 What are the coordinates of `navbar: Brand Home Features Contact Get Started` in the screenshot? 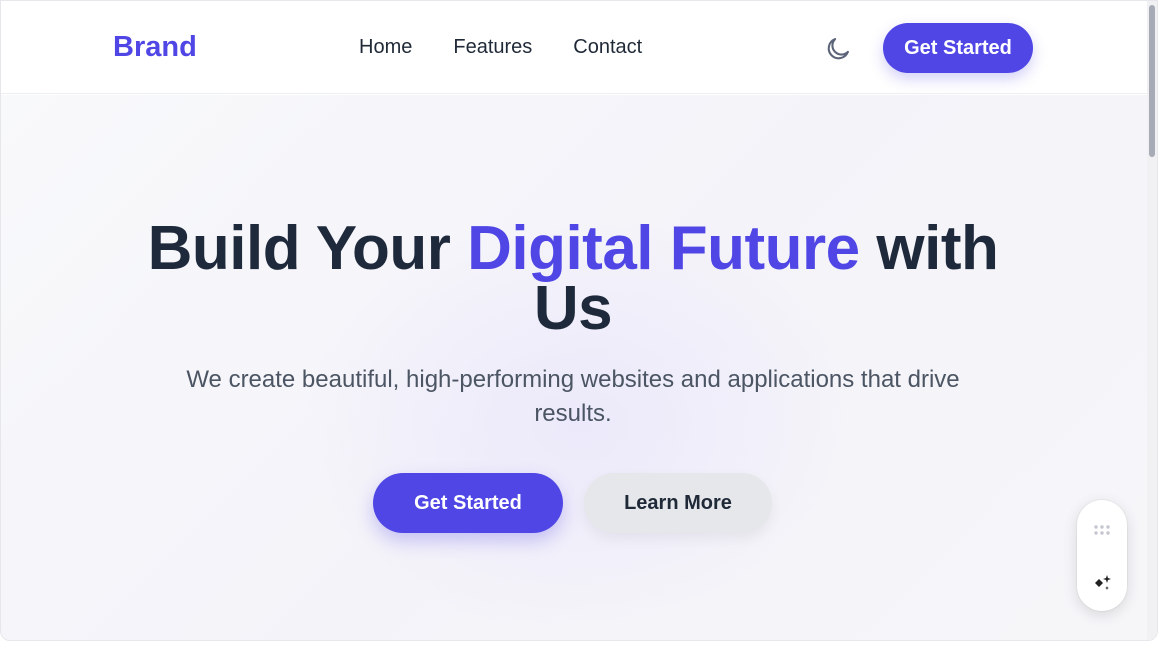 It's located at (574, 47).